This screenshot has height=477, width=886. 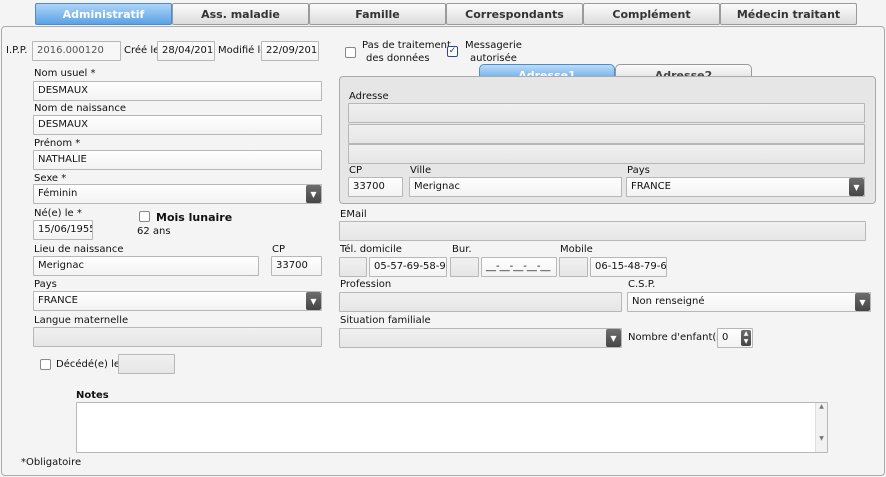 What do you see at coordinates (146, 364) in the screenshot?
I see `deceased-date-input` at bounding box center [146, 364].